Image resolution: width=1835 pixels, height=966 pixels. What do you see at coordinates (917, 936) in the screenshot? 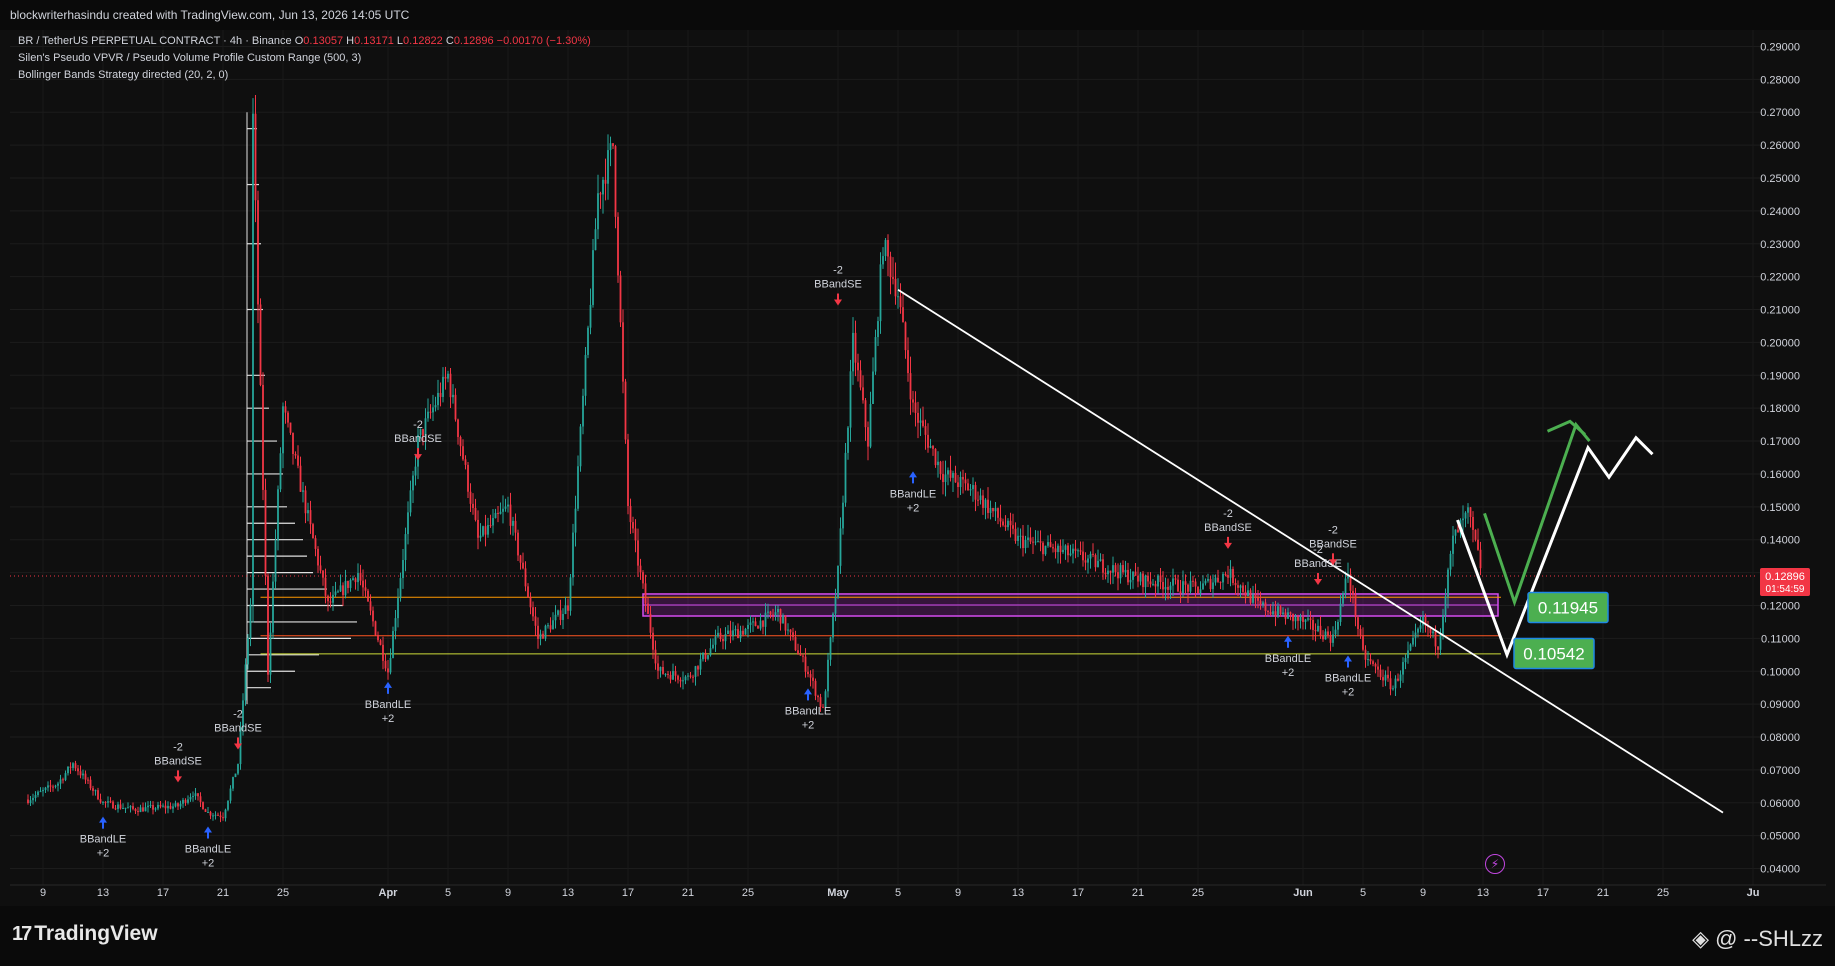
I see `footer-bar` at bounding box center [917, 936].